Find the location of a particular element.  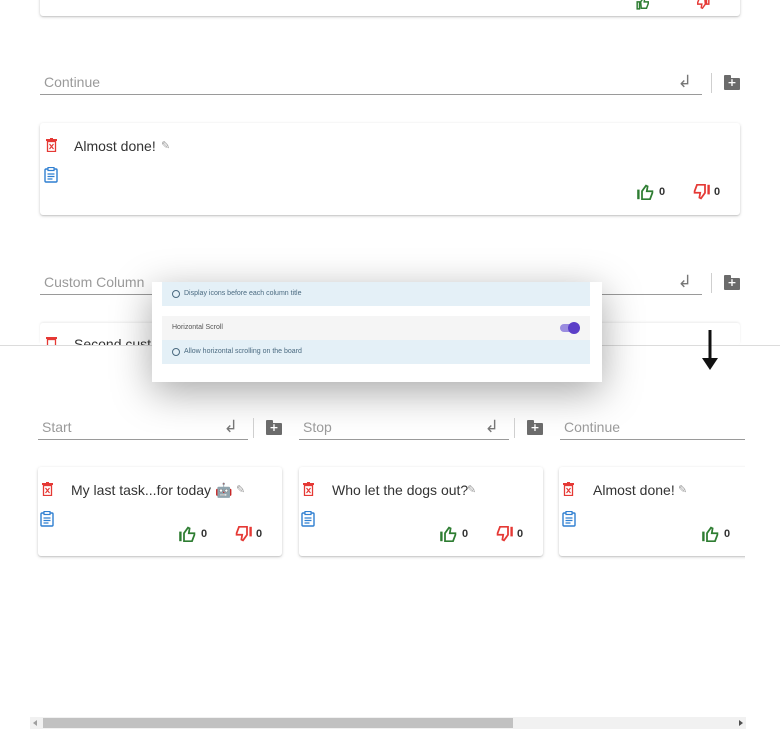

continue-column-input: Continue is located at coordinates (652, 429).